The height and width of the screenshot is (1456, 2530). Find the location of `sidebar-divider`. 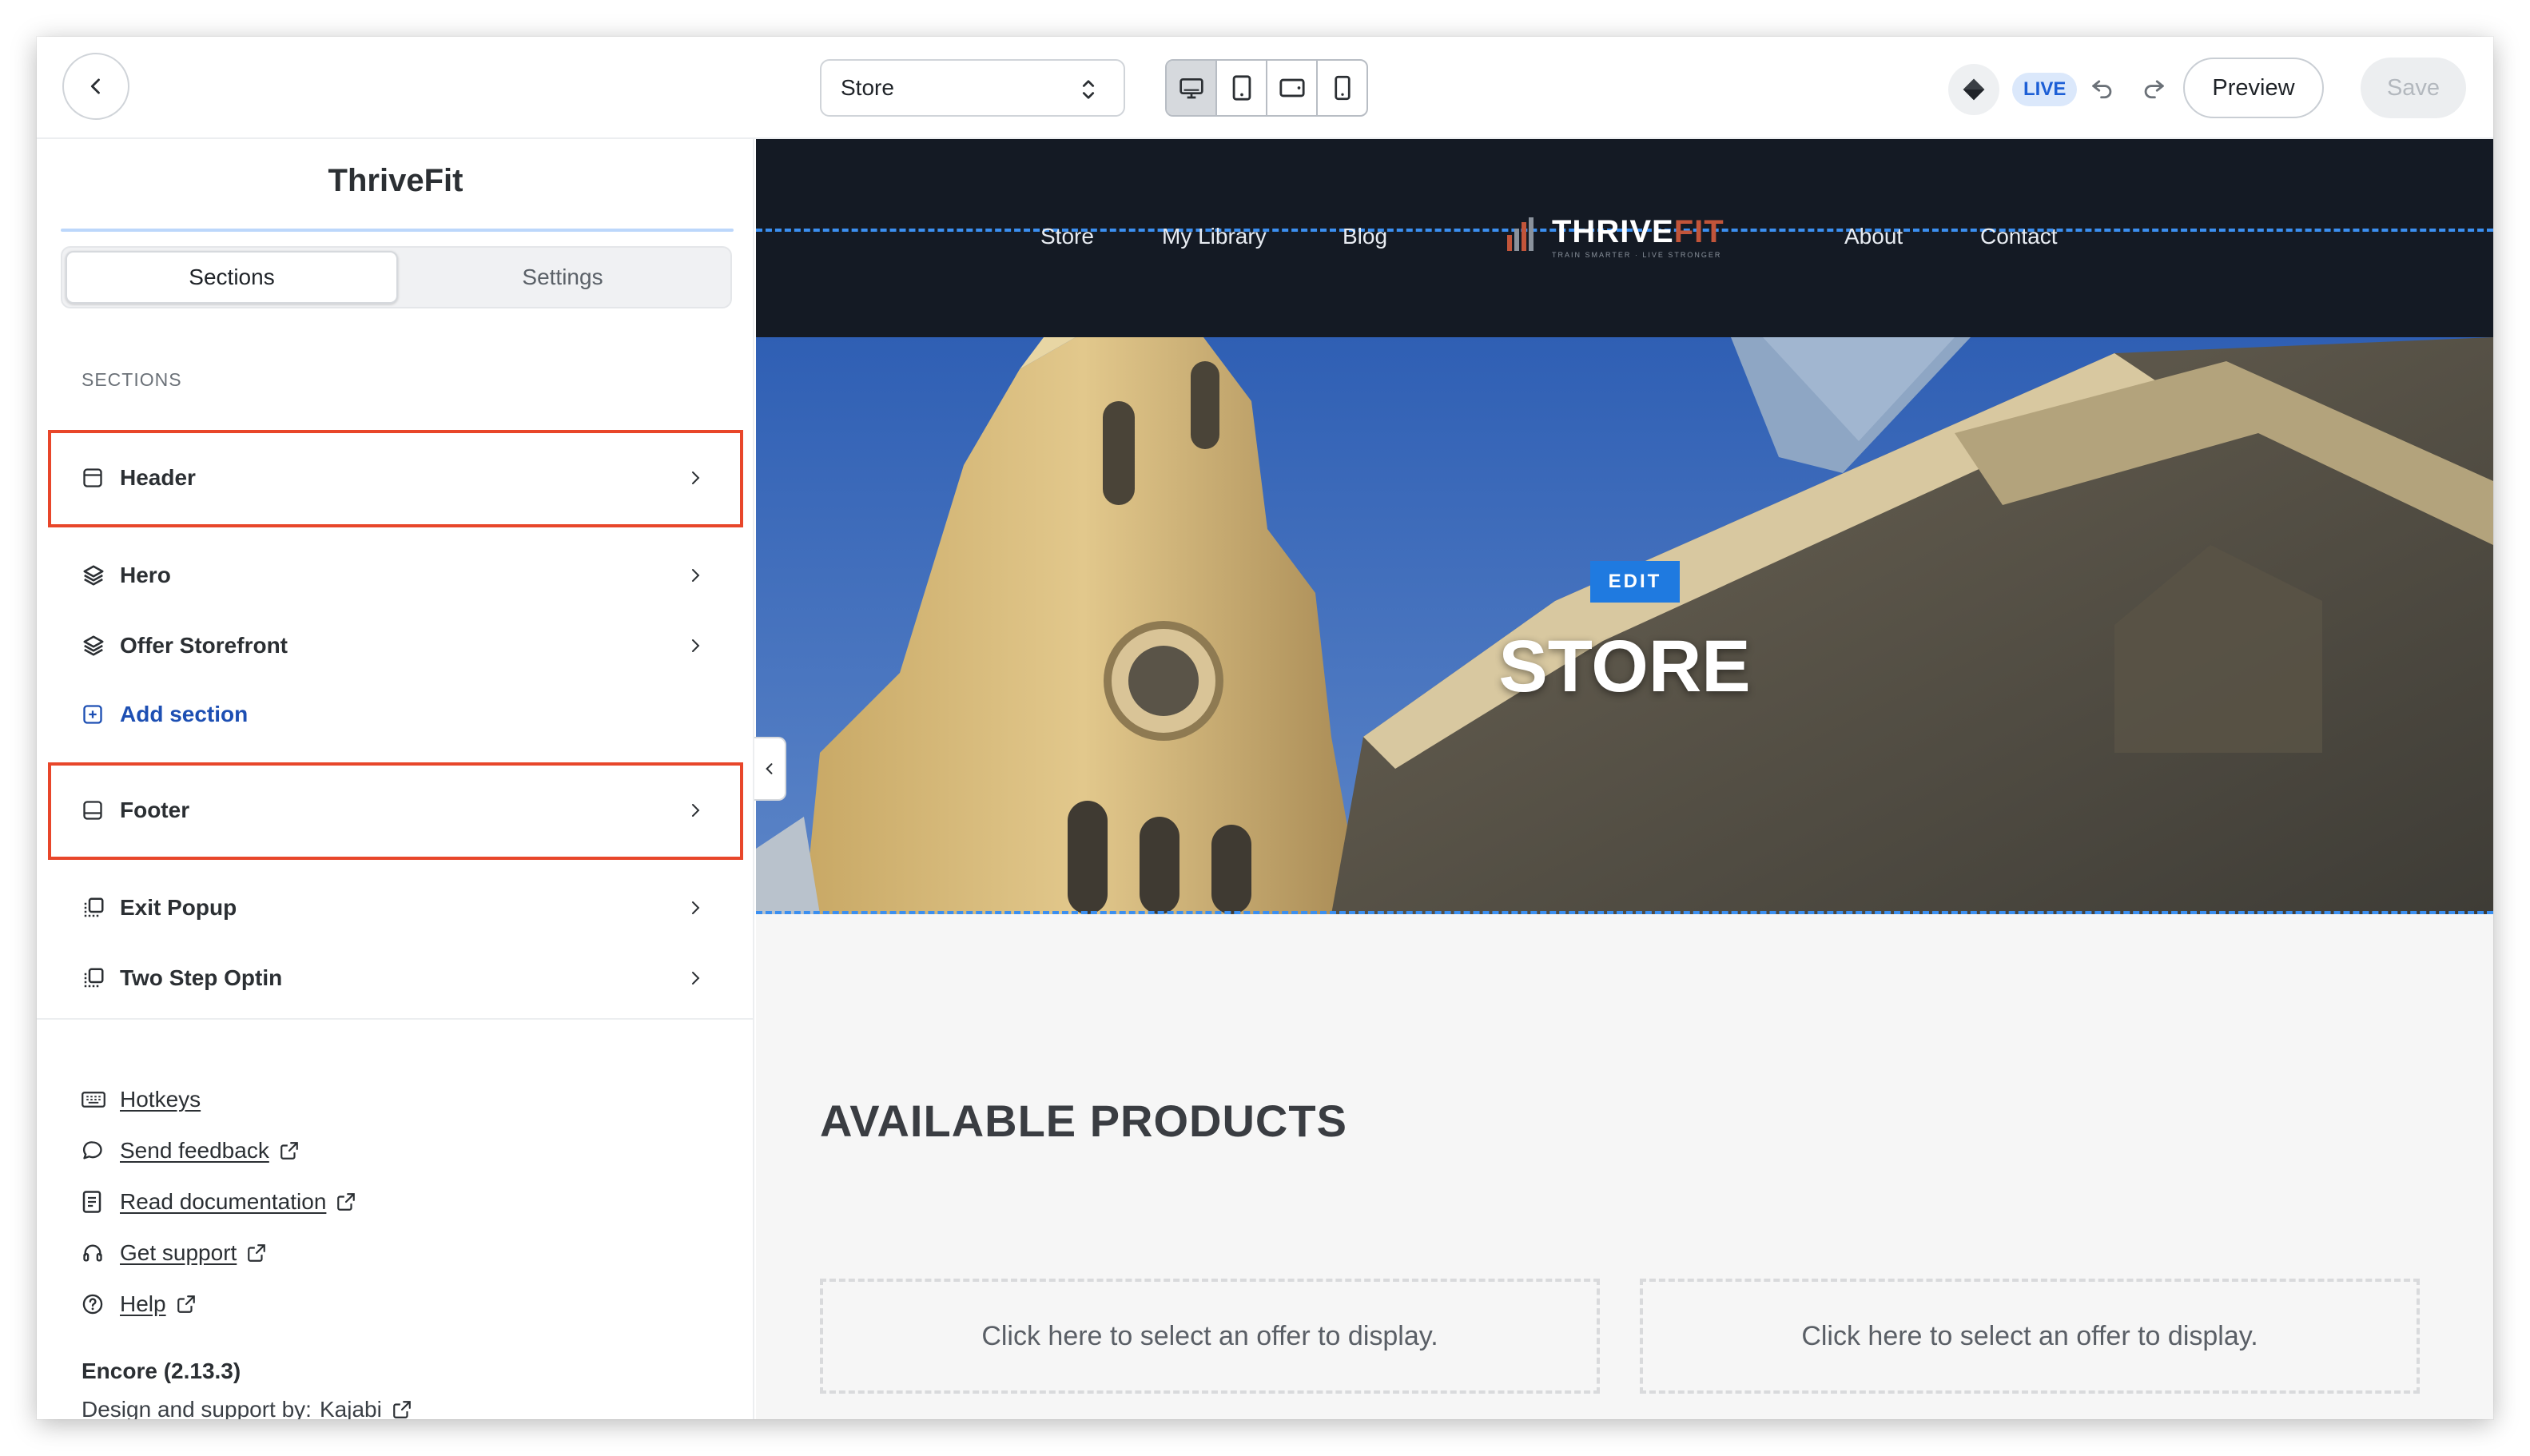

sidebar-divider is located at coordinates (395, 1019).